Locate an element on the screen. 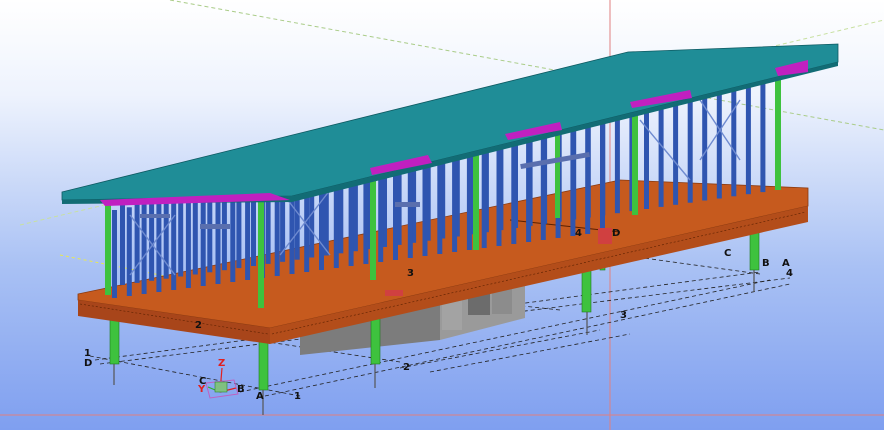 This screenshot has height=430, width=884. grid-label-4: 4 is located at coordinates (578, 233).